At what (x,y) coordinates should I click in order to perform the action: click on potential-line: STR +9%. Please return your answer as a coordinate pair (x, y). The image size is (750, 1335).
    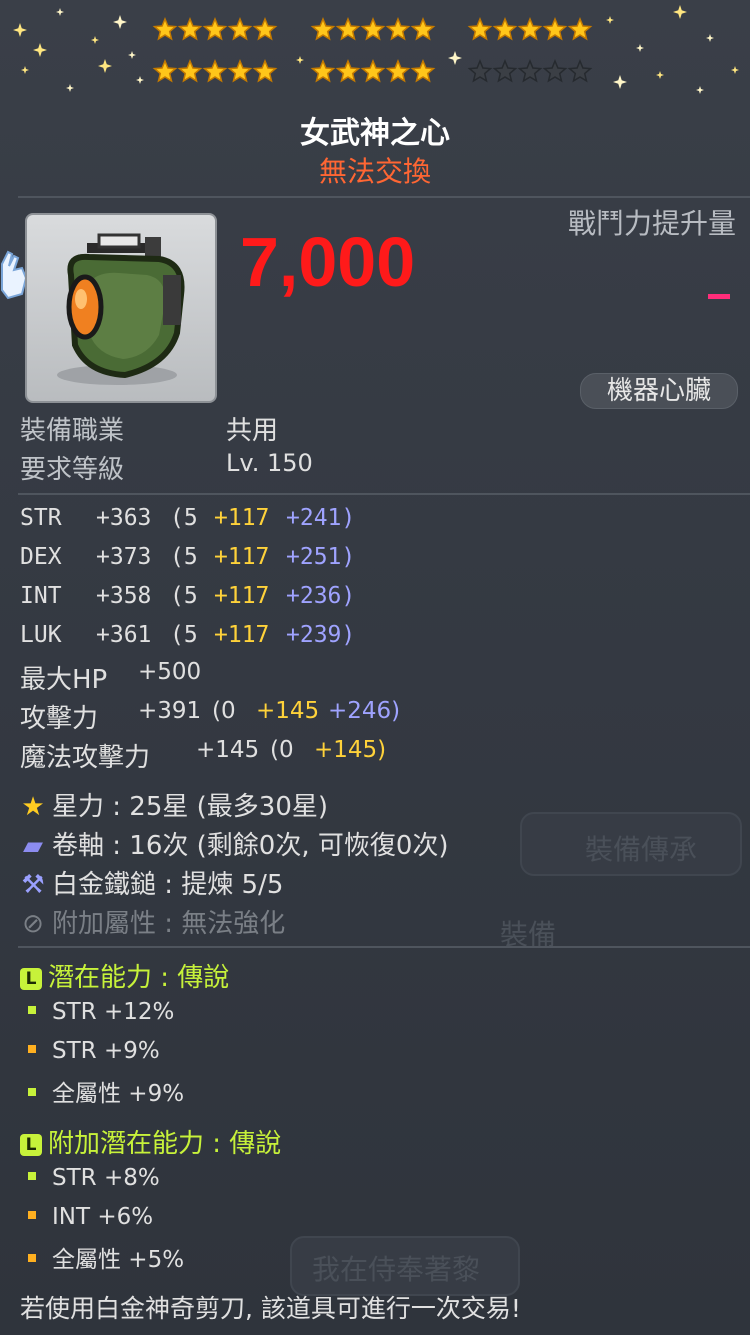
    Looking at the image, I should click on (90, 1050).